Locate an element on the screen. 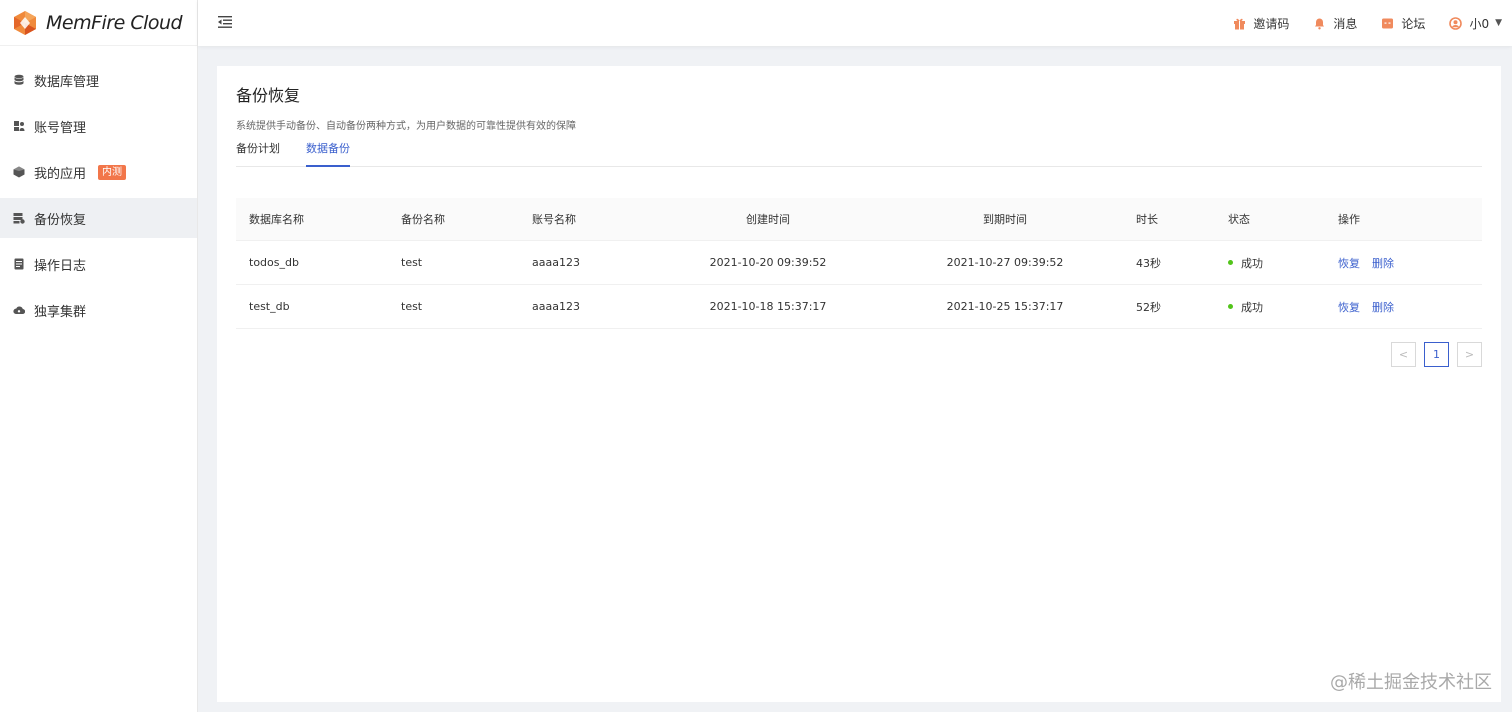 This screenshot has width=1512, height=712. sidebar-item-backup: 备份恢复 is located at coordinates (98, 218).